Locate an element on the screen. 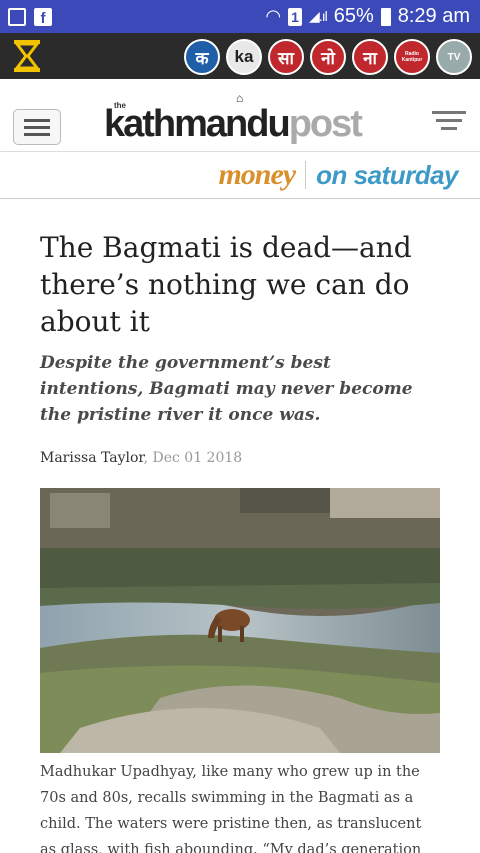 Image resolution: width=480 pixels, height=853 pixels. section-bar: money on saturday is located at coordinates (240, 175).